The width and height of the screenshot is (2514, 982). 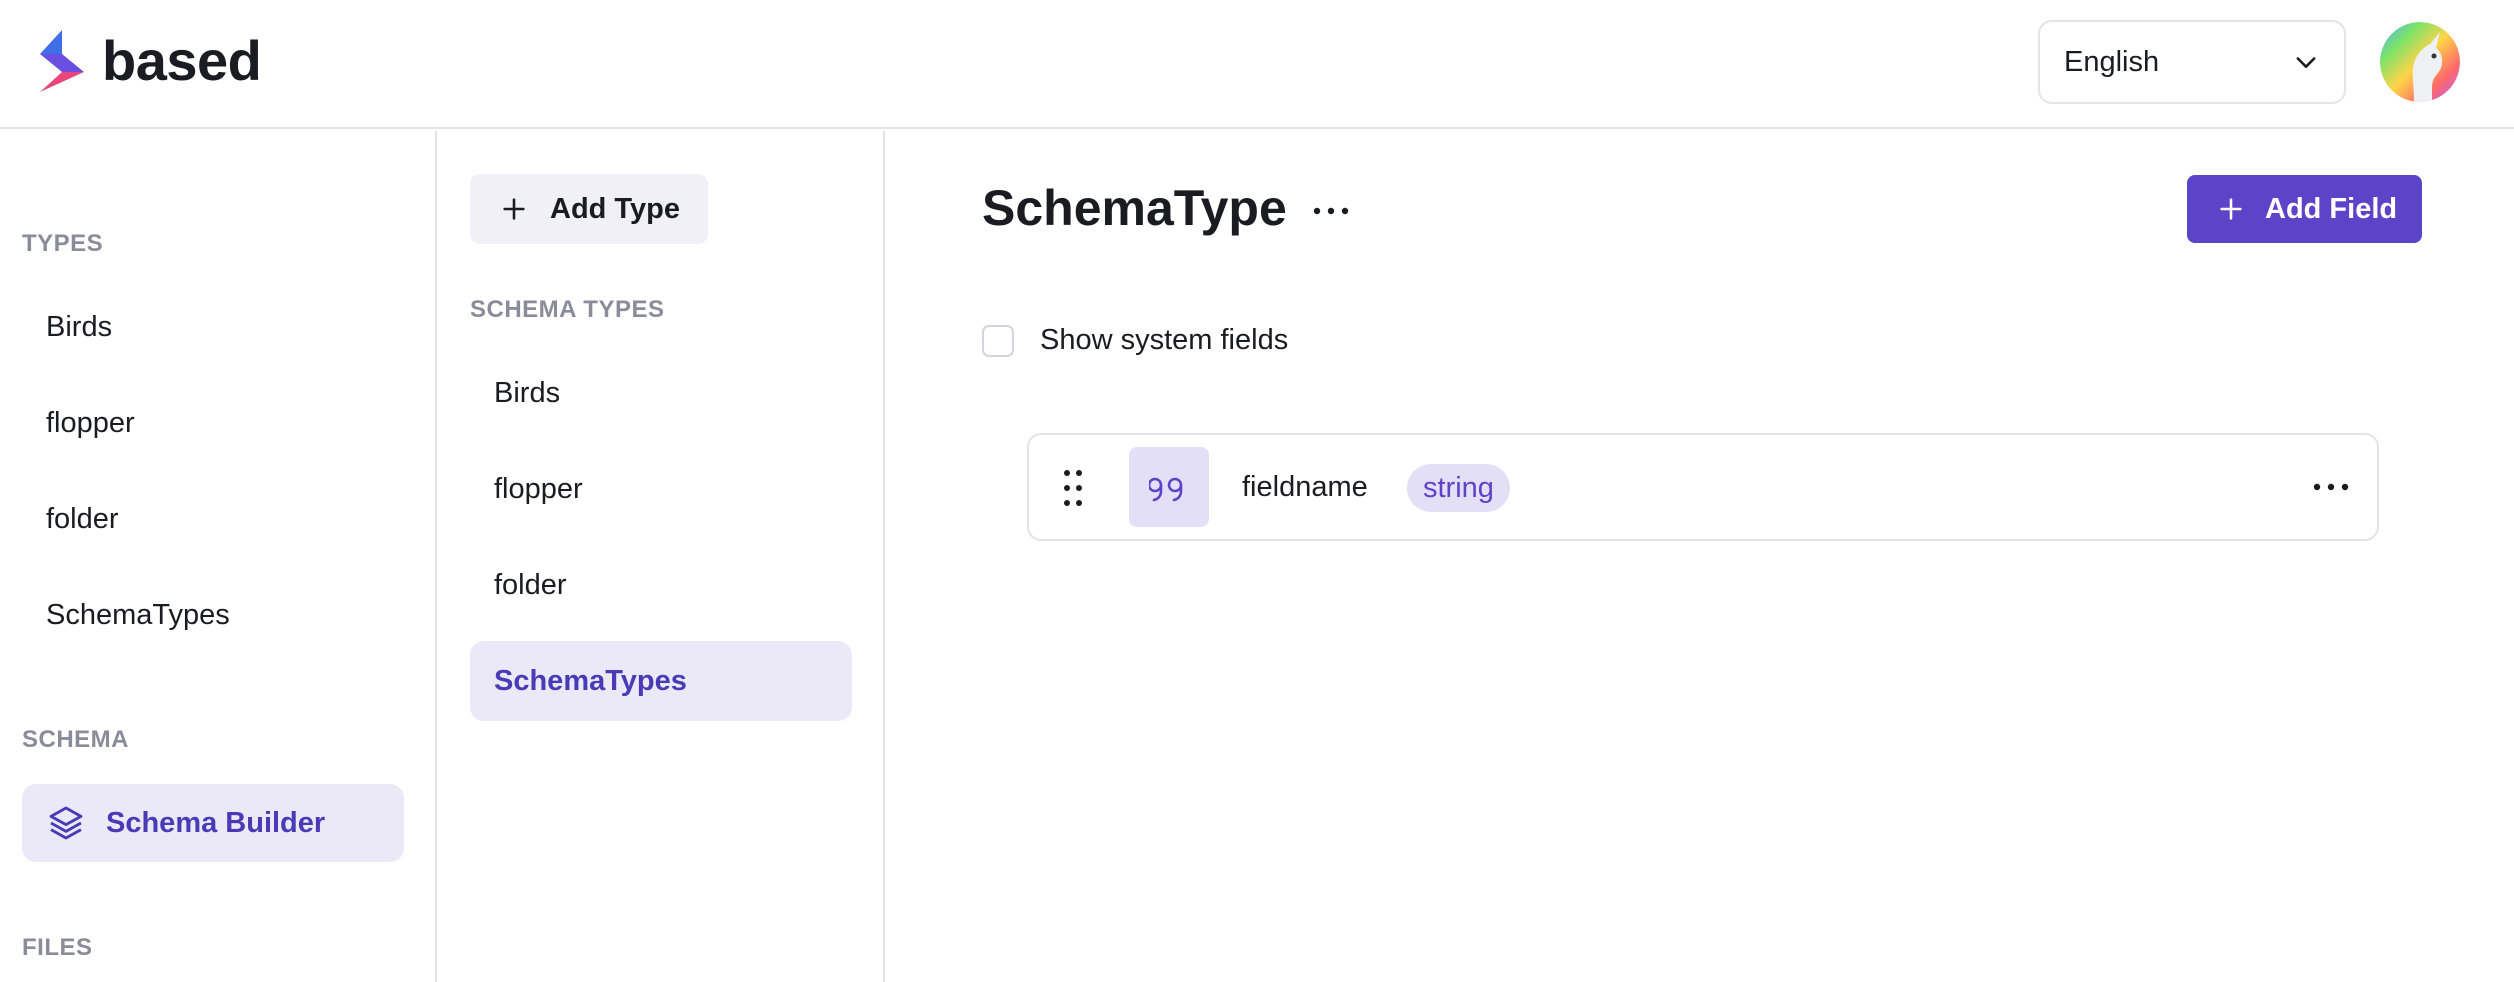 I want to click on top-bar: based English, so click(x=1257, y=64).